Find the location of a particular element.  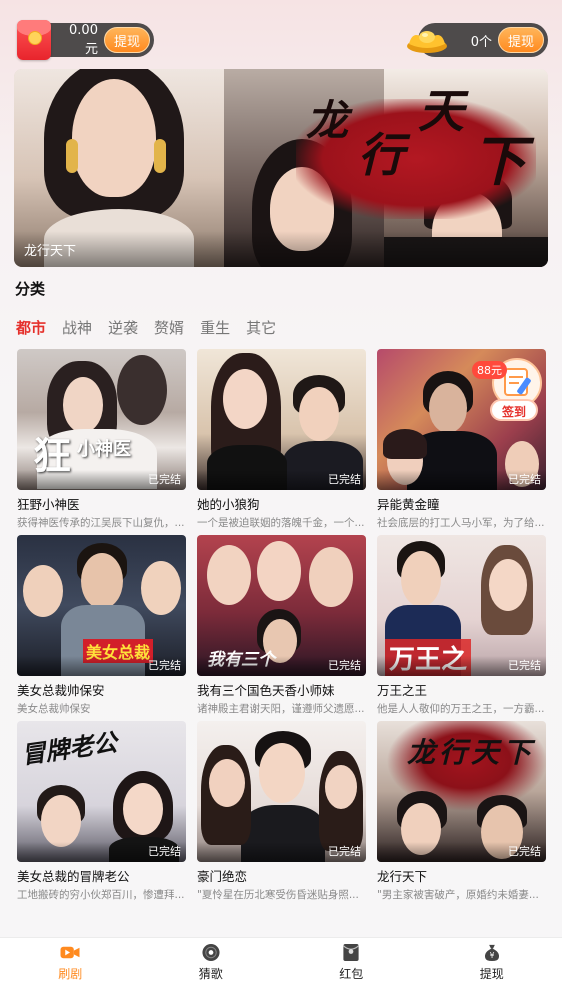

drama-cover: 美女总裁 已完结 is located at coordinates (101, 605).